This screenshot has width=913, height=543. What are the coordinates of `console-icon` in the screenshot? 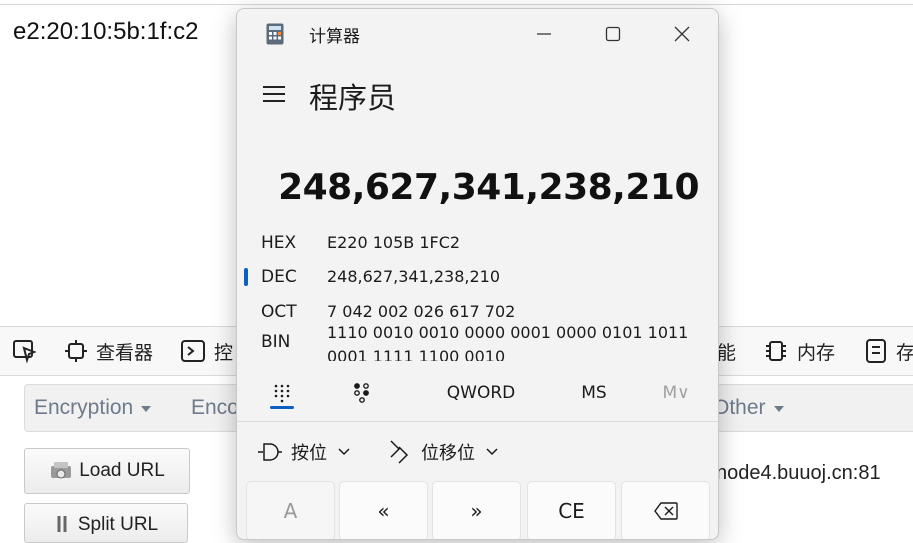 It's located at (193, 351).